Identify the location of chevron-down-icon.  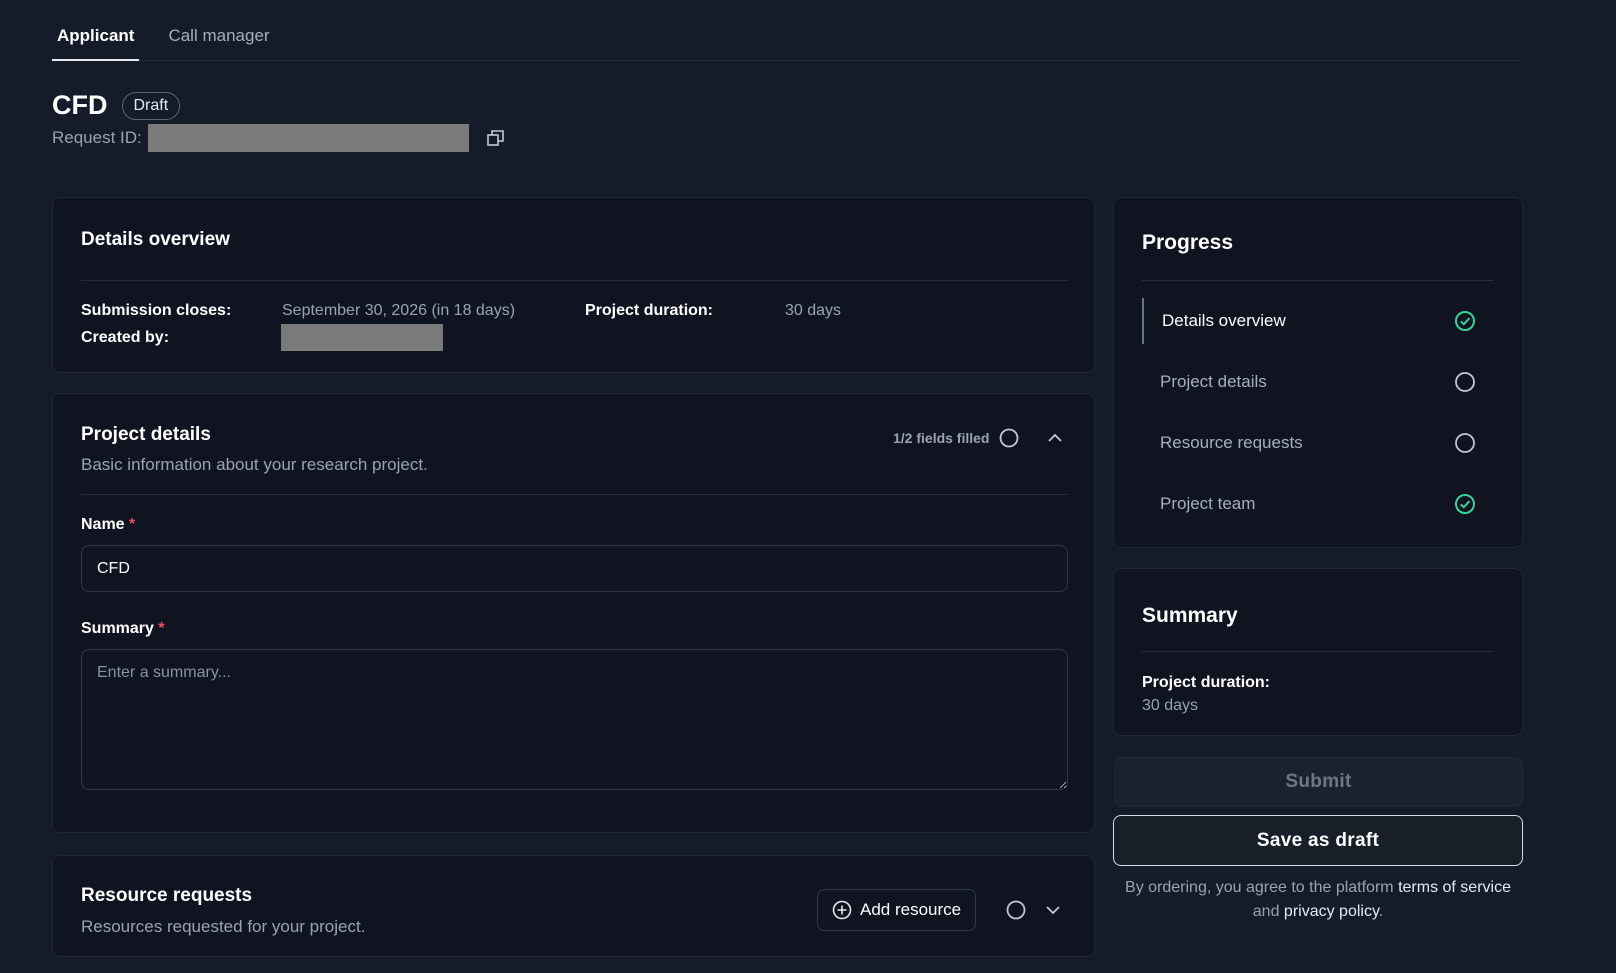
(1053, 910).